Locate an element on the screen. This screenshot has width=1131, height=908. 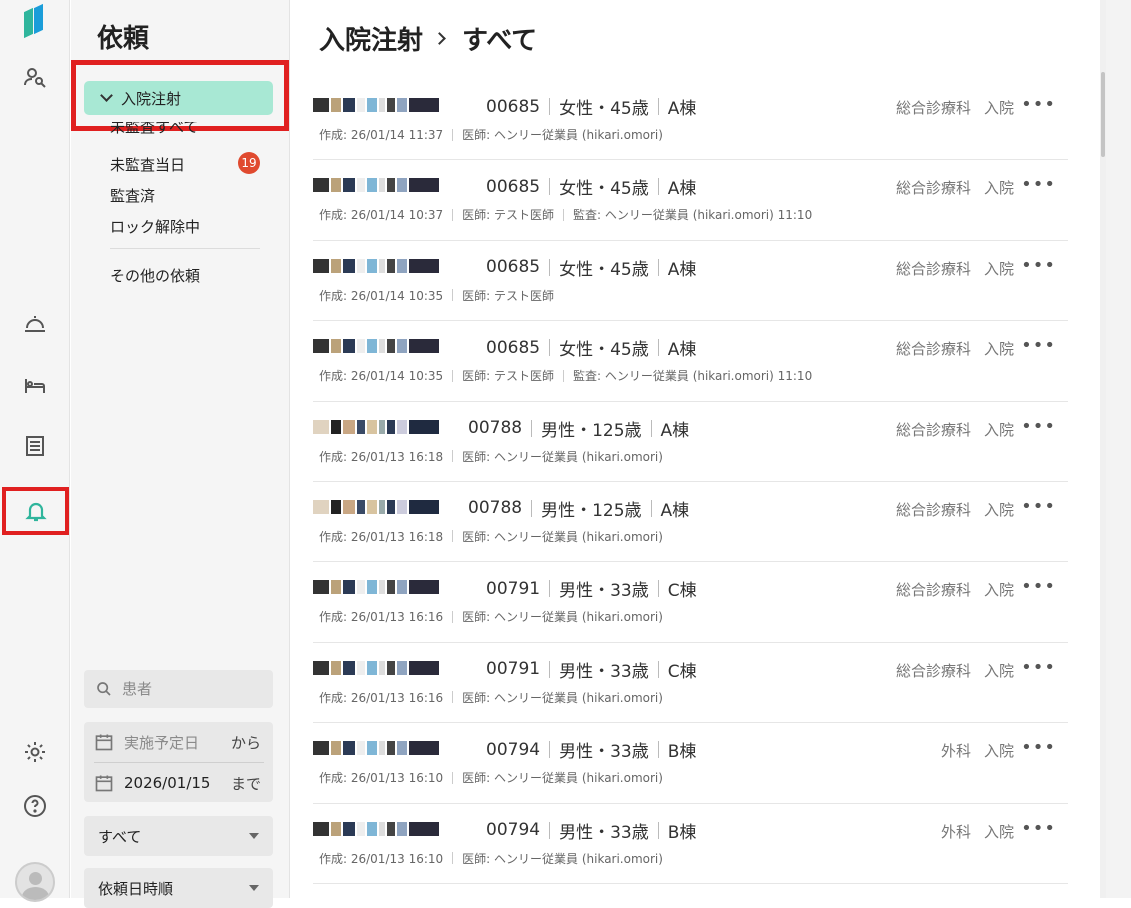
document-list-icon is located at coordinates (35, 446).